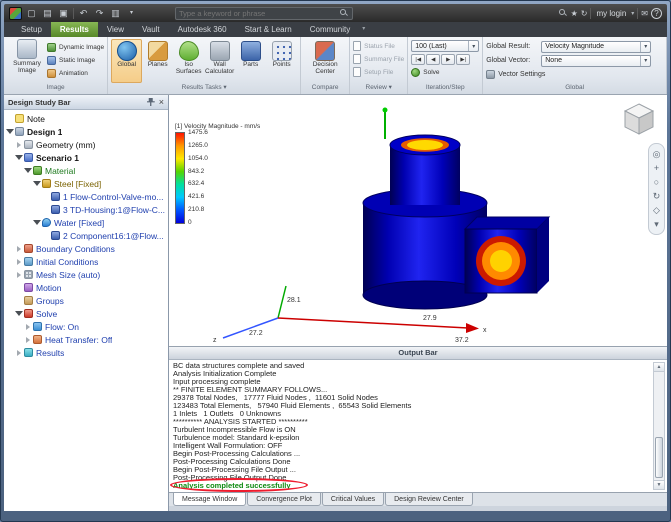 Image resolution: width=671 pixels, height=522 pixels. Describe the element at coordinates (86, 287) in the screenshot. I see `tree-item-motion: Motion` at that location.